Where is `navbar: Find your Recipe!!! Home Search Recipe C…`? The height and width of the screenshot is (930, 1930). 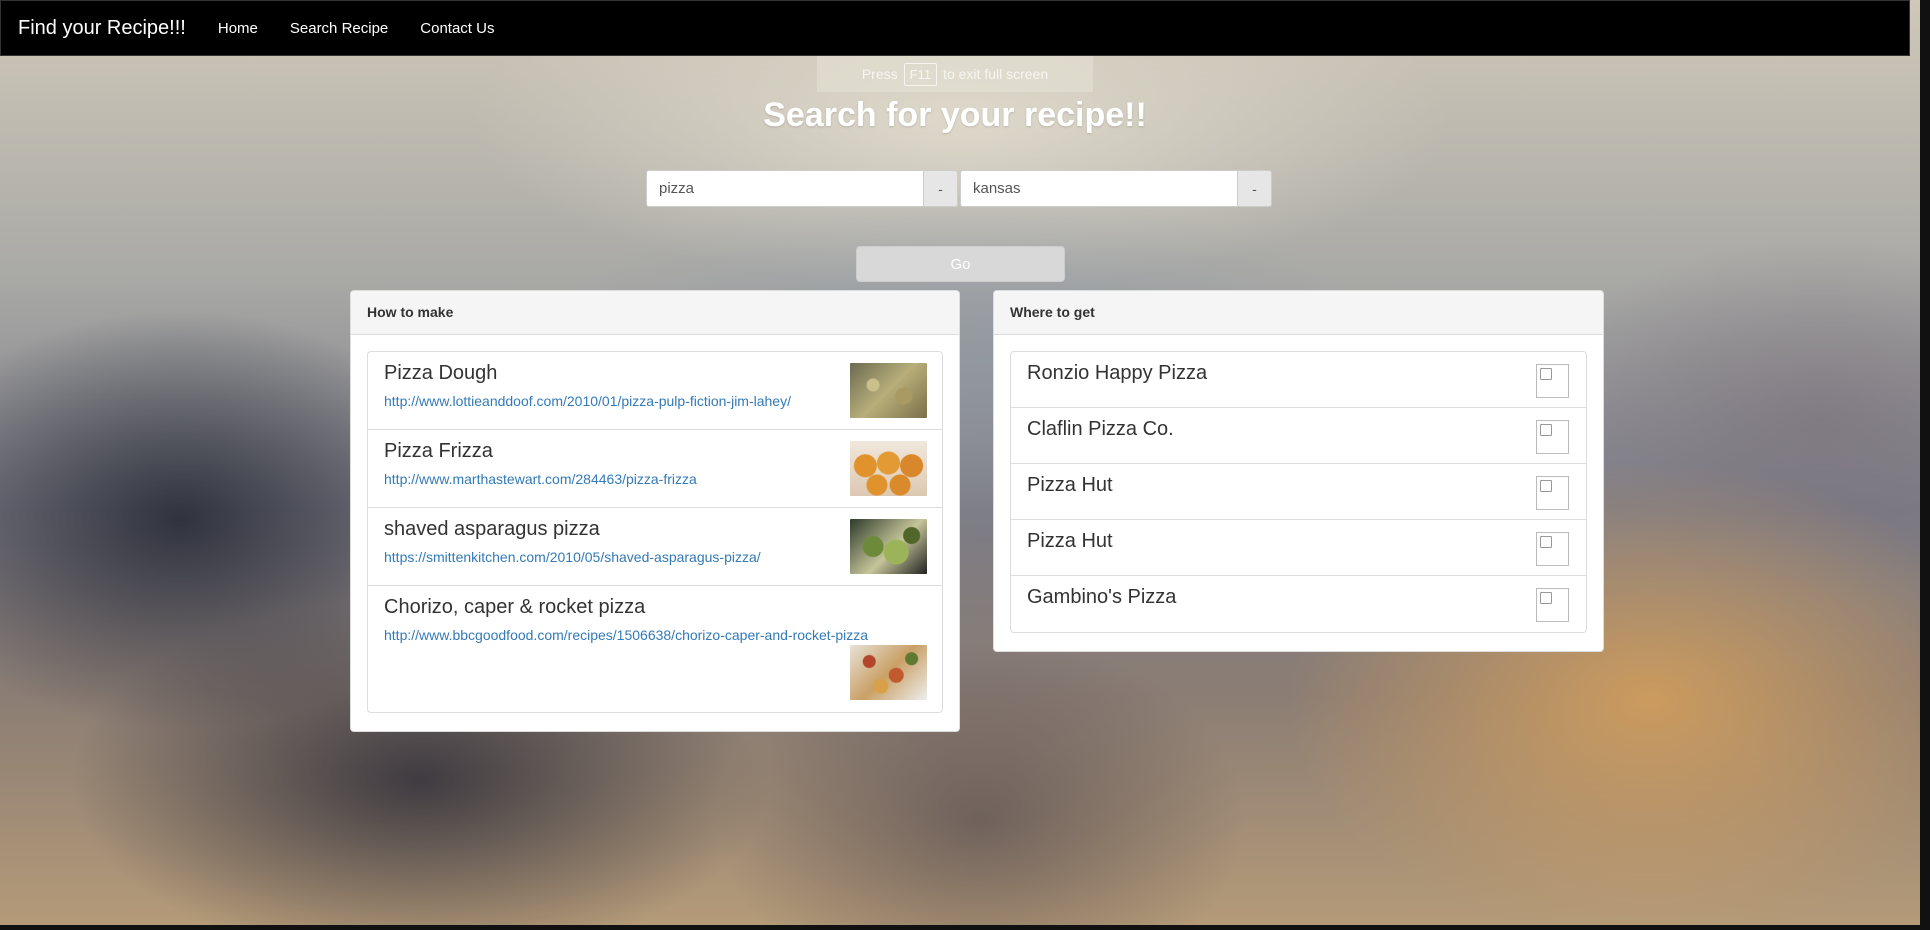
navbar: Find your Recipe!!! Home Search Recipe C… is located at coordinates (955, 28).